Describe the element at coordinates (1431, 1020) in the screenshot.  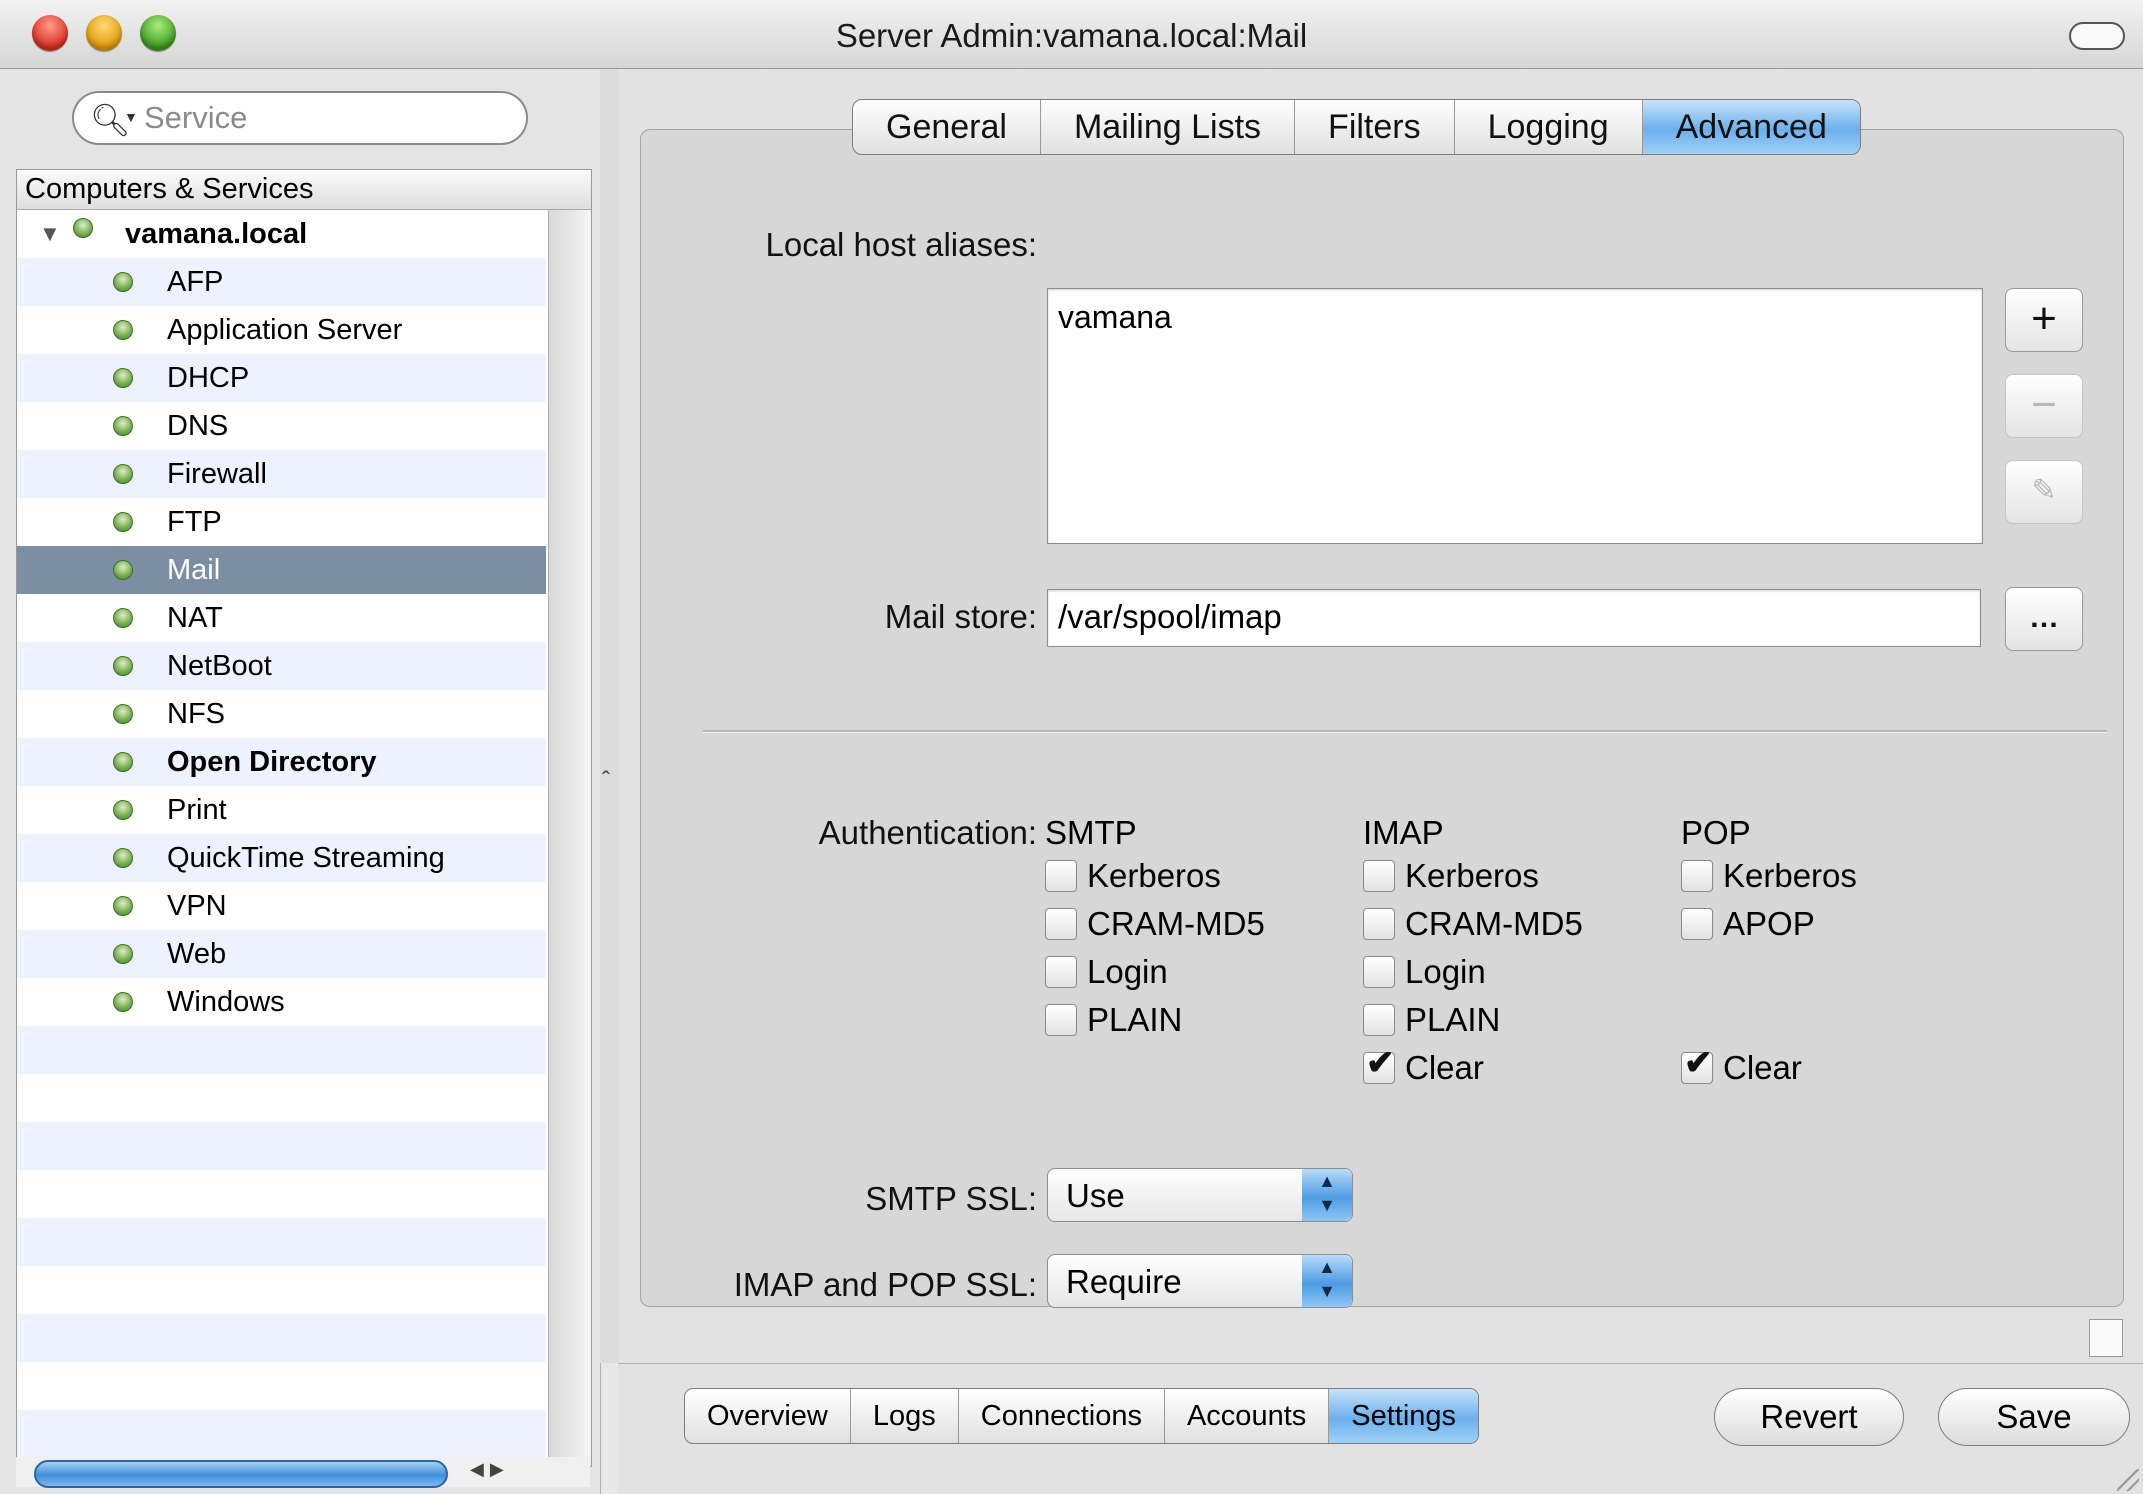
I see `imap-plain-checkbox: PLAIN` at that location.